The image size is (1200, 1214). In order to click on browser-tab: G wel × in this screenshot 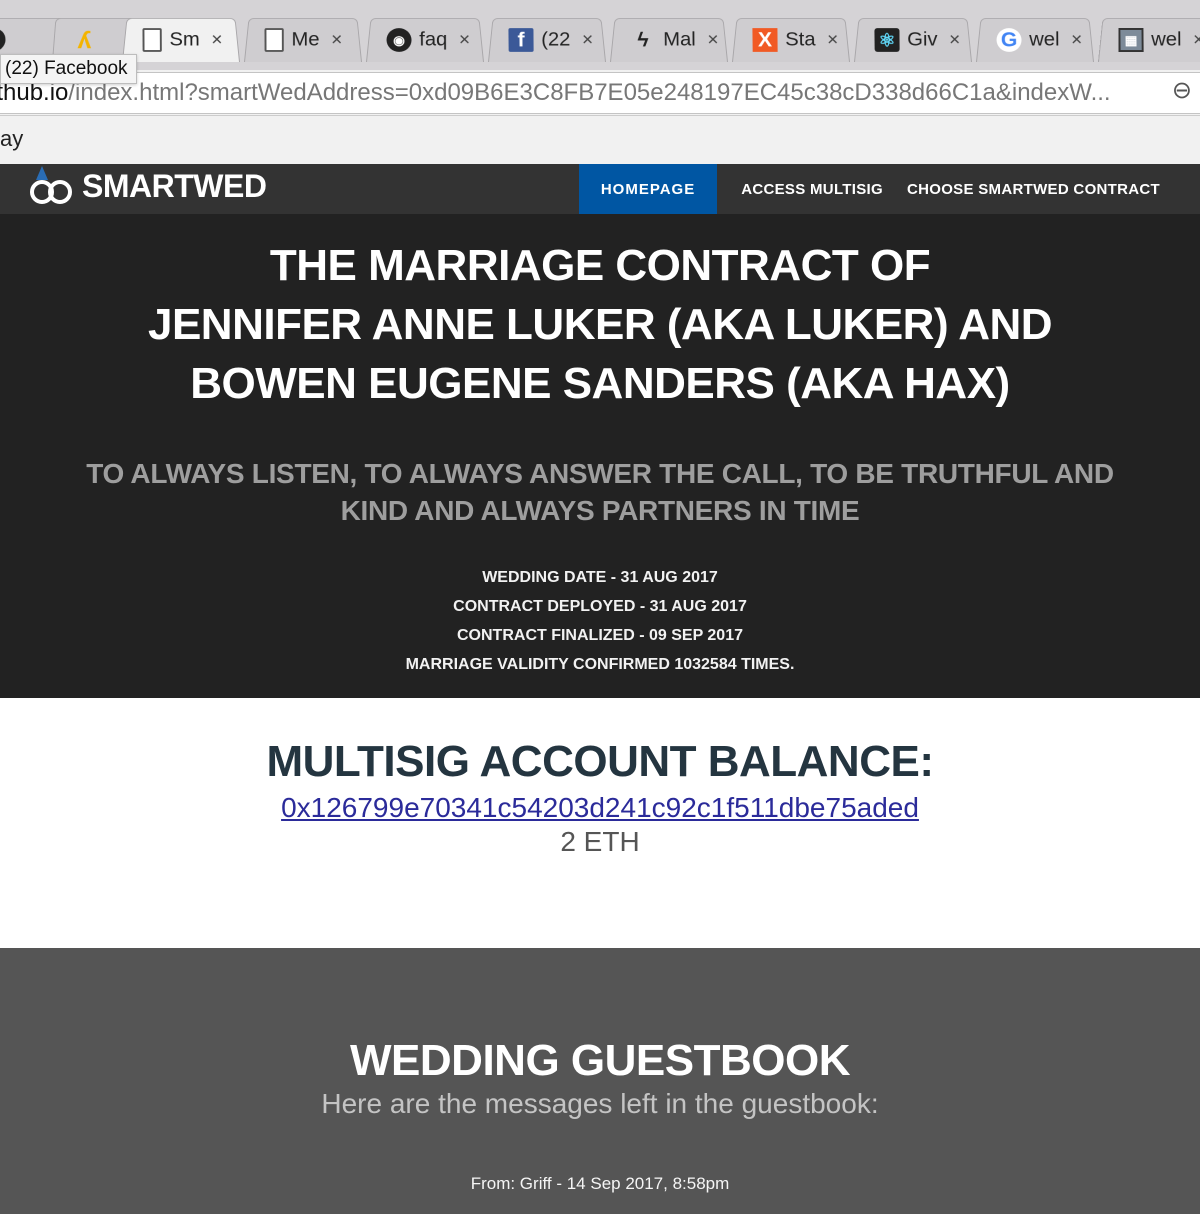, I will do `click(1035, 39)`.